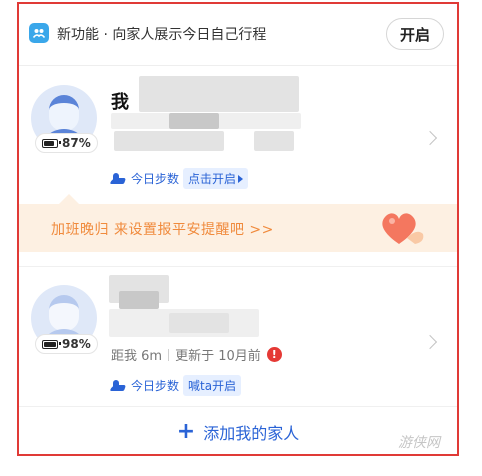  Describe the element at coordinates (76, 143) in the screenshot. I see `battery-level: 87%` at that location.